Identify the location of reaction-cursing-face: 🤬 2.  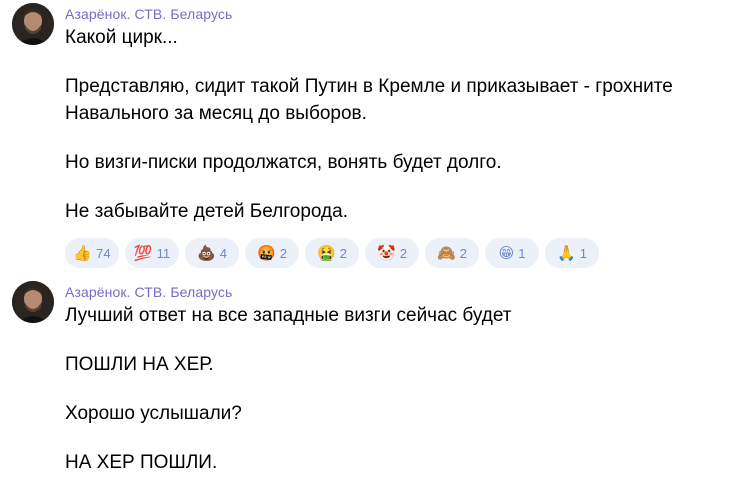
(272, 253).